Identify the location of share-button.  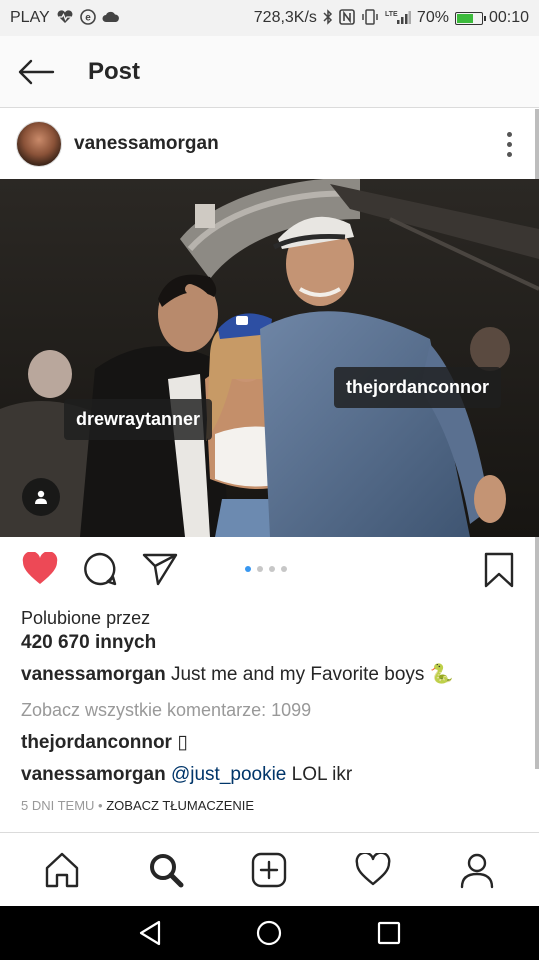
(160, 569).